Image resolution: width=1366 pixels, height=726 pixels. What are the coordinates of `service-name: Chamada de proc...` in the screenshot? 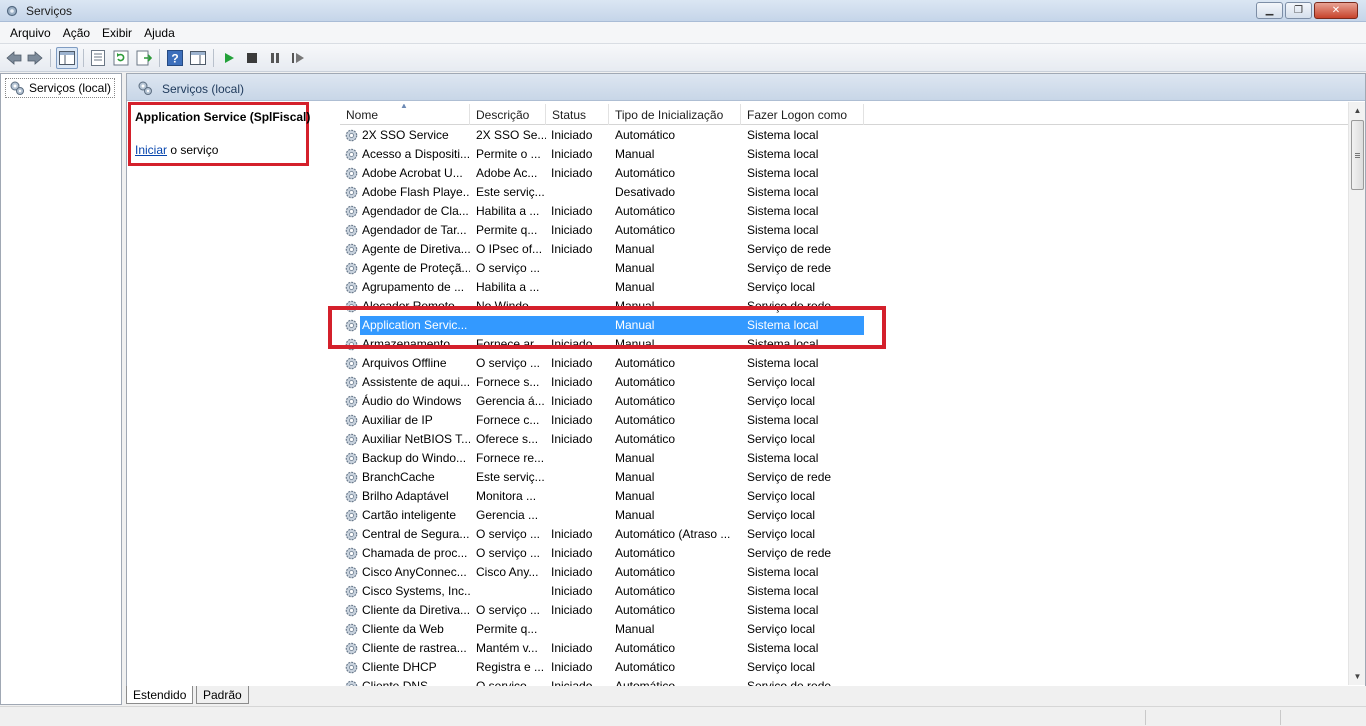 It's located at (415, 553).